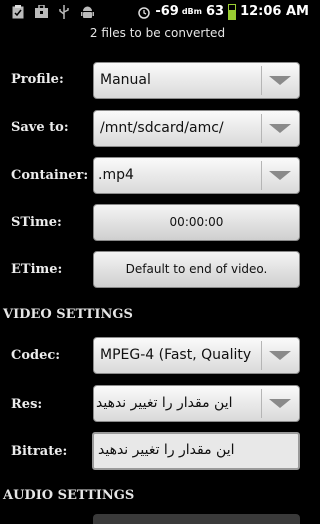 The width and height of the screenshot is (320, 524). Describe the element at coordinates (27, 404) in the screenshot. I see `res-label: Res:` at that location.